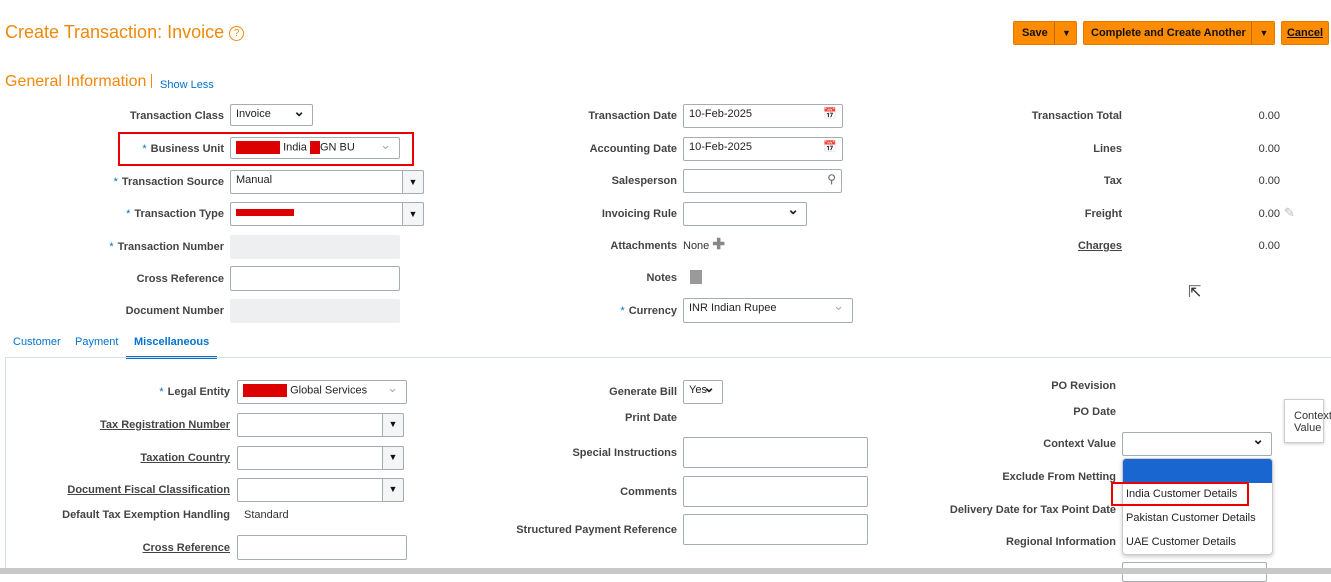 The image size is (1331, 582). What do you see at coordinates (1307, 421) in the screenshot?
I see `context-value-tooltip: Context Value` at bounding box center [1307, 421].